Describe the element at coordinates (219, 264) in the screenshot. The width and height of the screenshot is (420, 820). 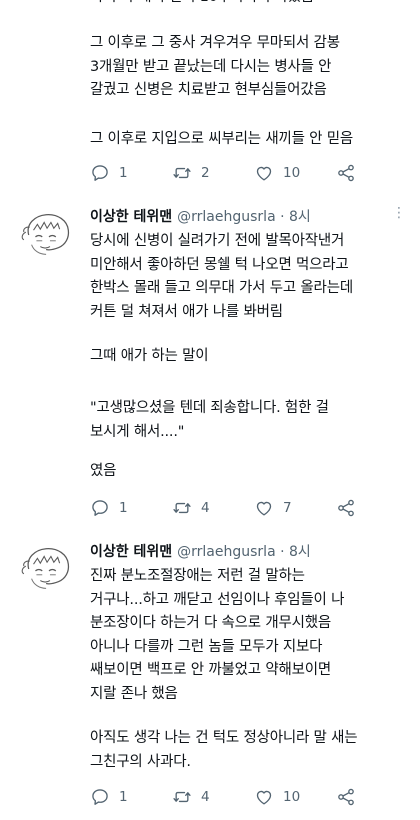
I see `tweet-text-line: 미안해서 좋아하던 몽쉘 턱 나오면 먹으라고` at that location.